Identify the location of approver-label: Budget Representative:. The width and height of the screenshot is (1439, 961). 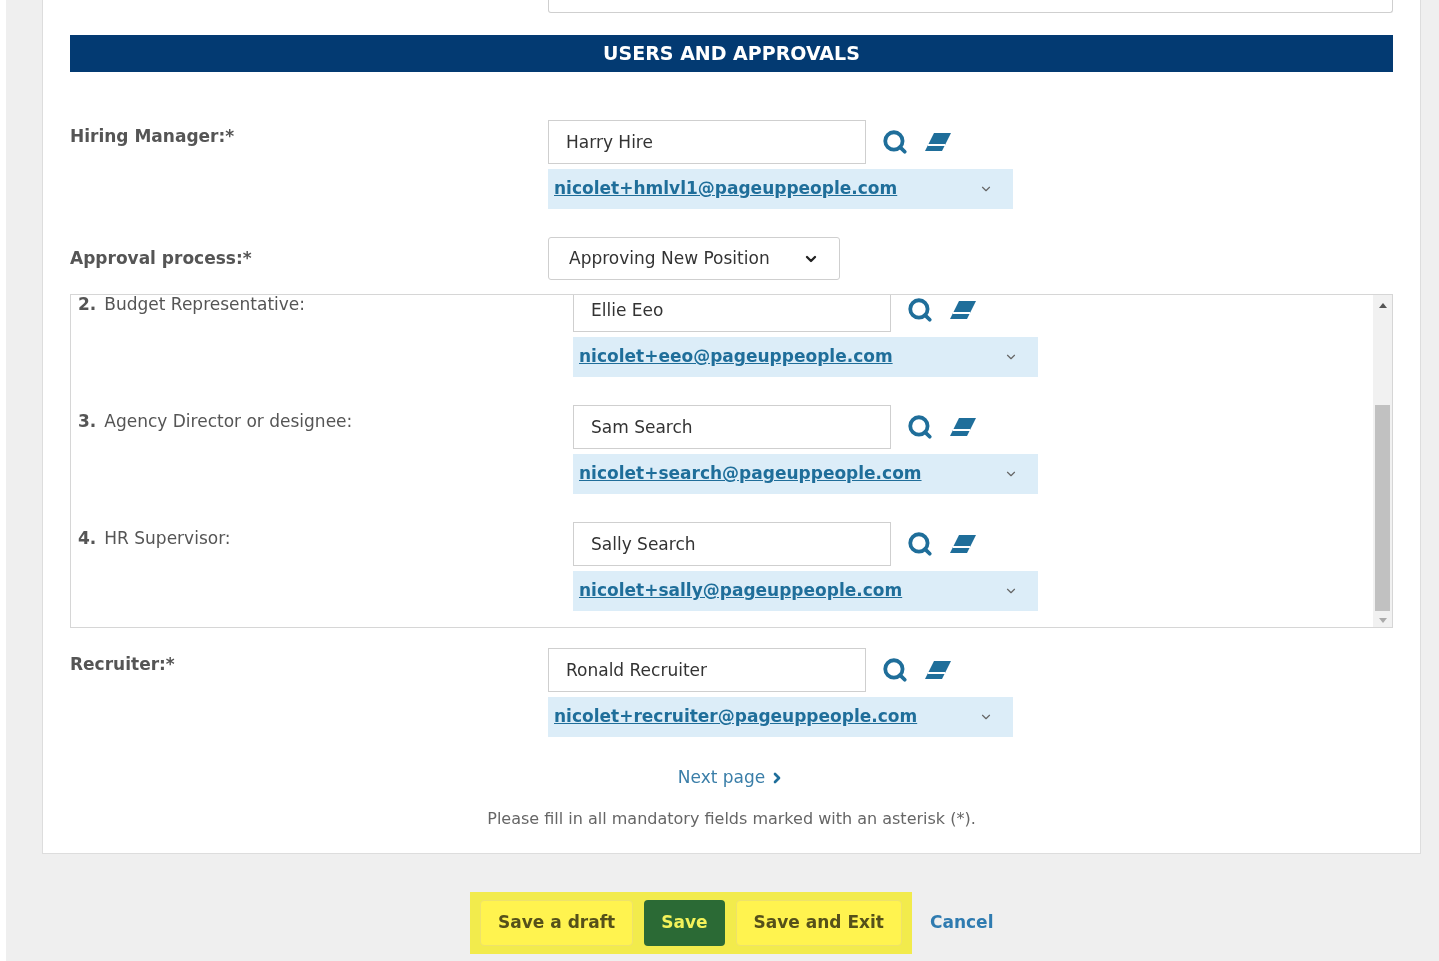
(205, 305).